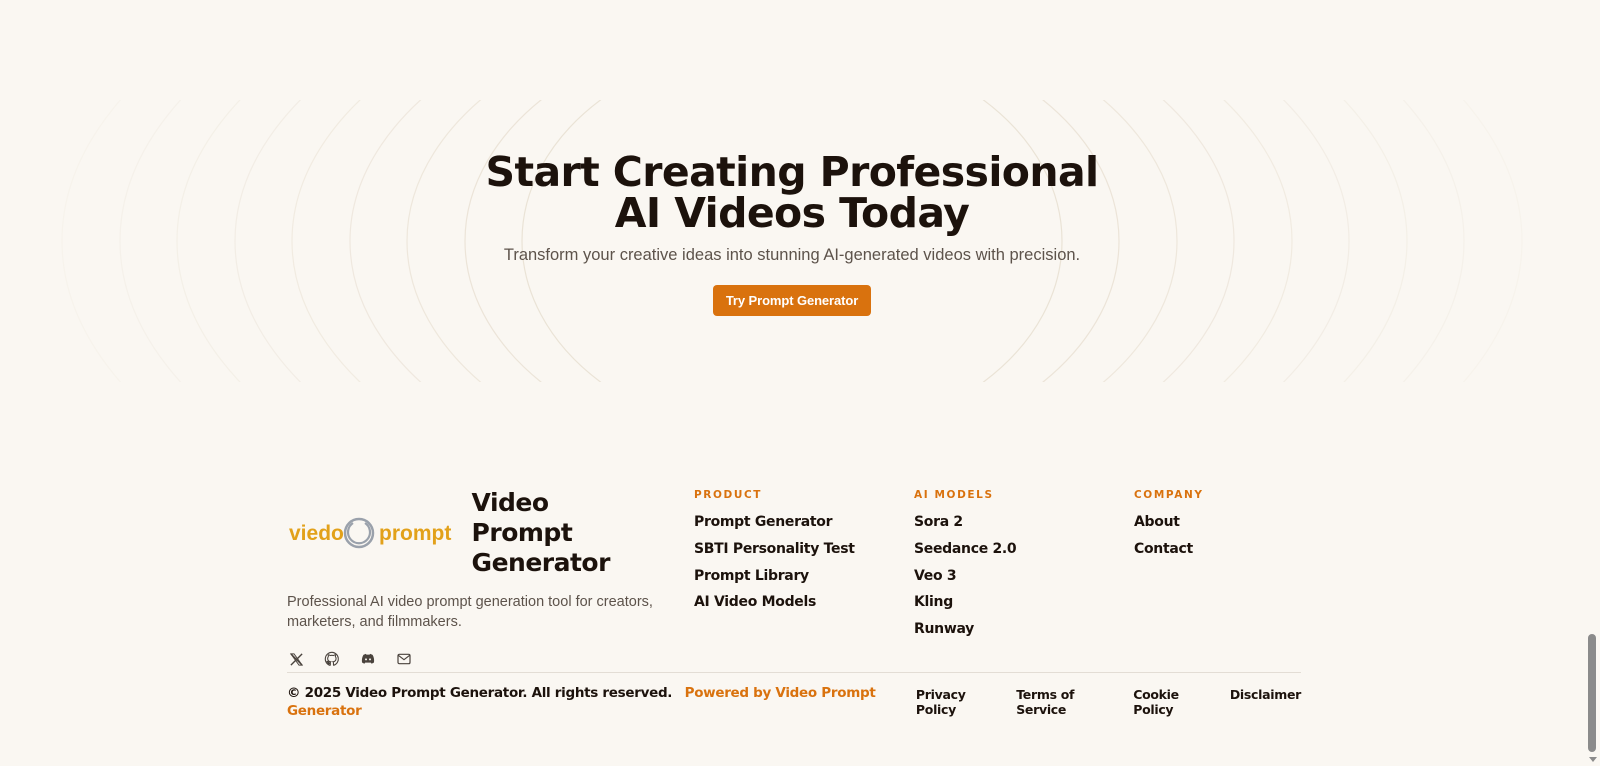  What do you see at coordinates (933, 602) in the screenshot?
I see `footer-link-kling: Kling` at bounding box center [933, 602].